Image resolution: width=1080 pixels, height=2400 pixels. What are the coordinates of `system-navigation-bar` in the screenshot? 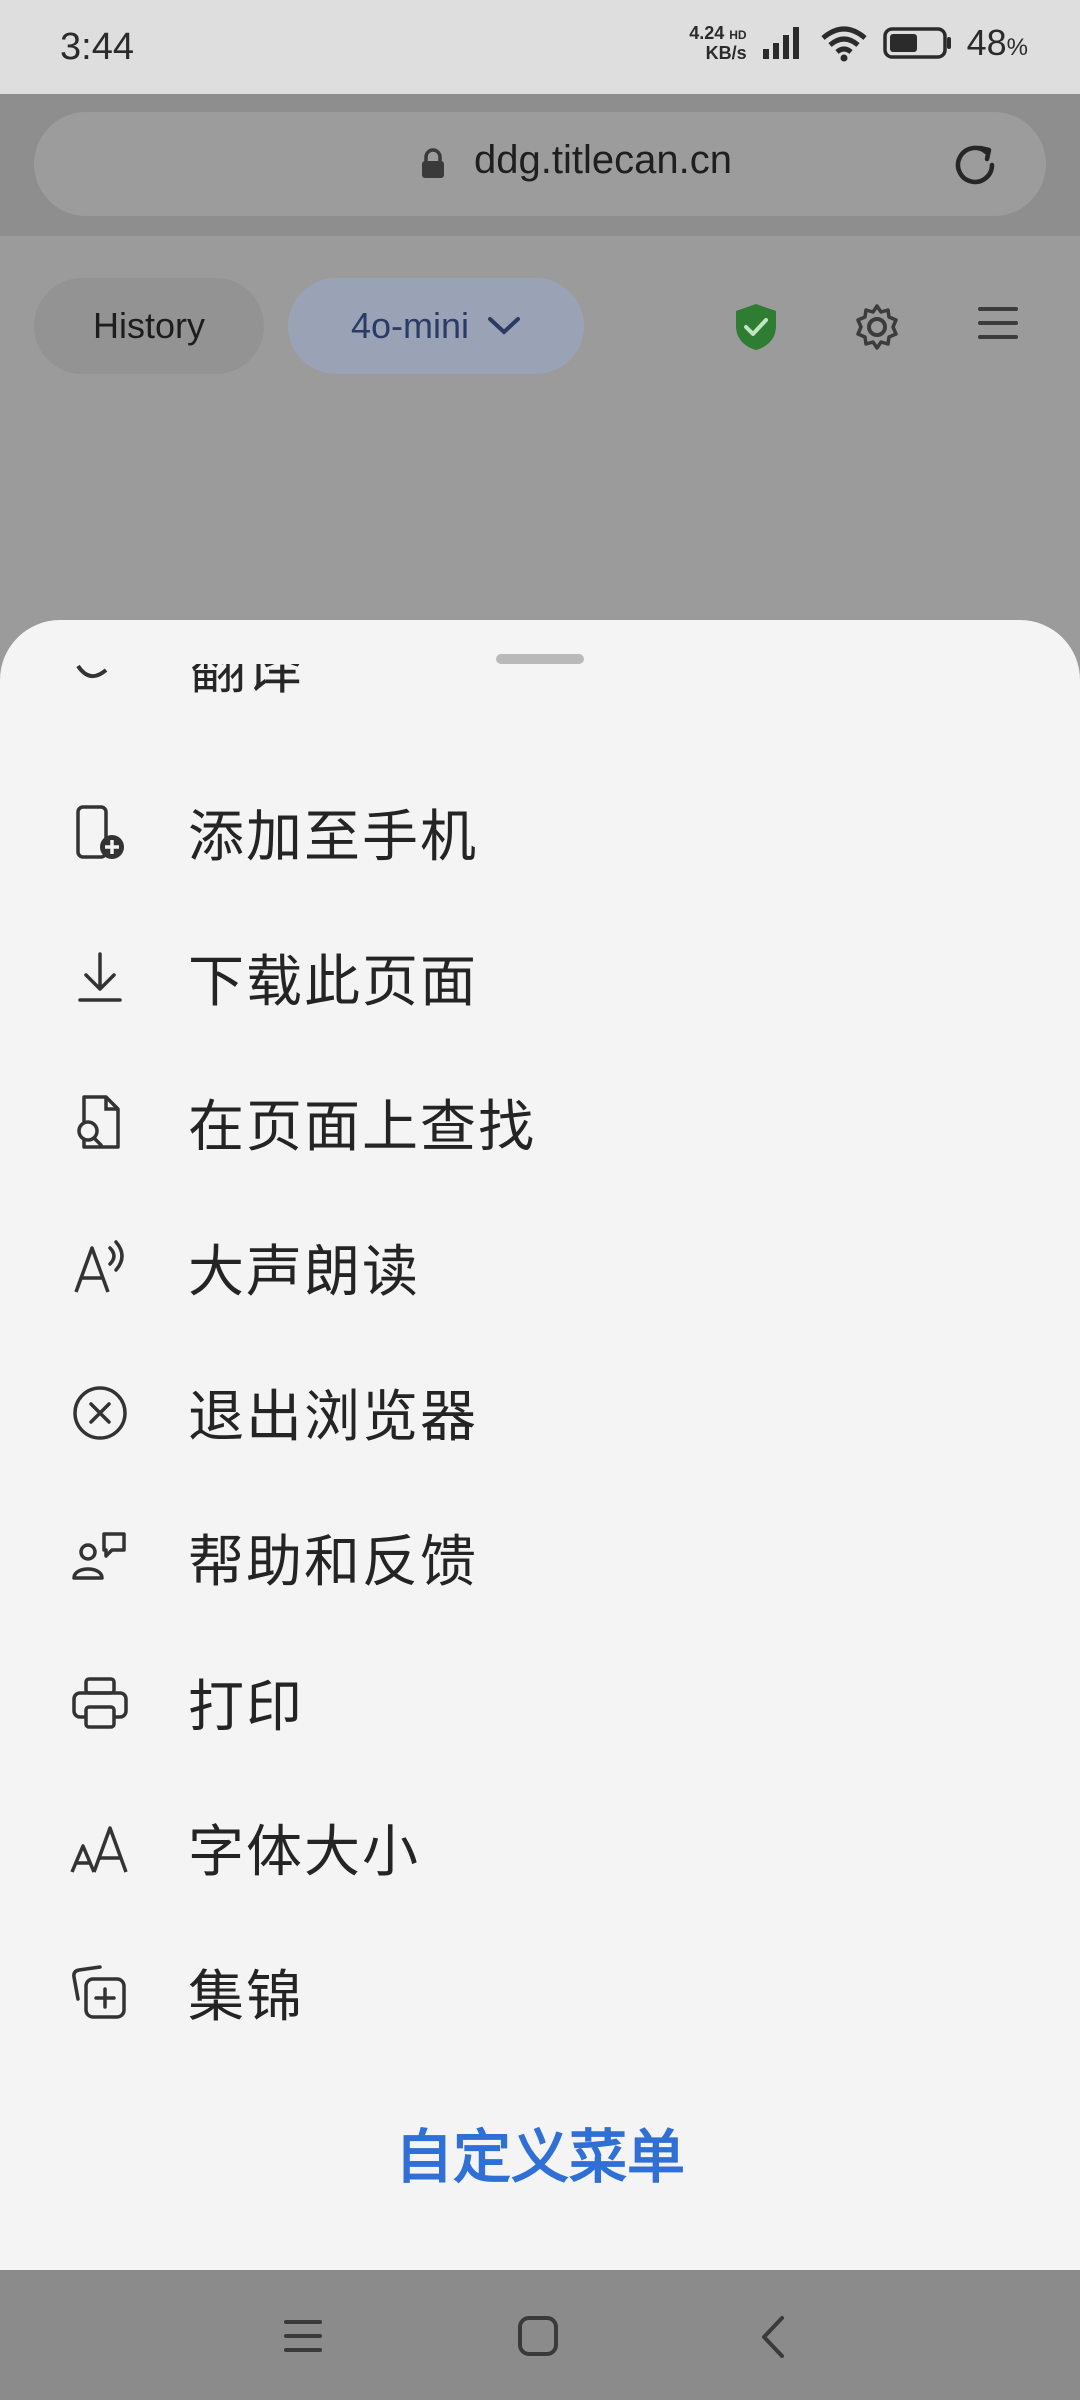 It's located at (540, 2335).